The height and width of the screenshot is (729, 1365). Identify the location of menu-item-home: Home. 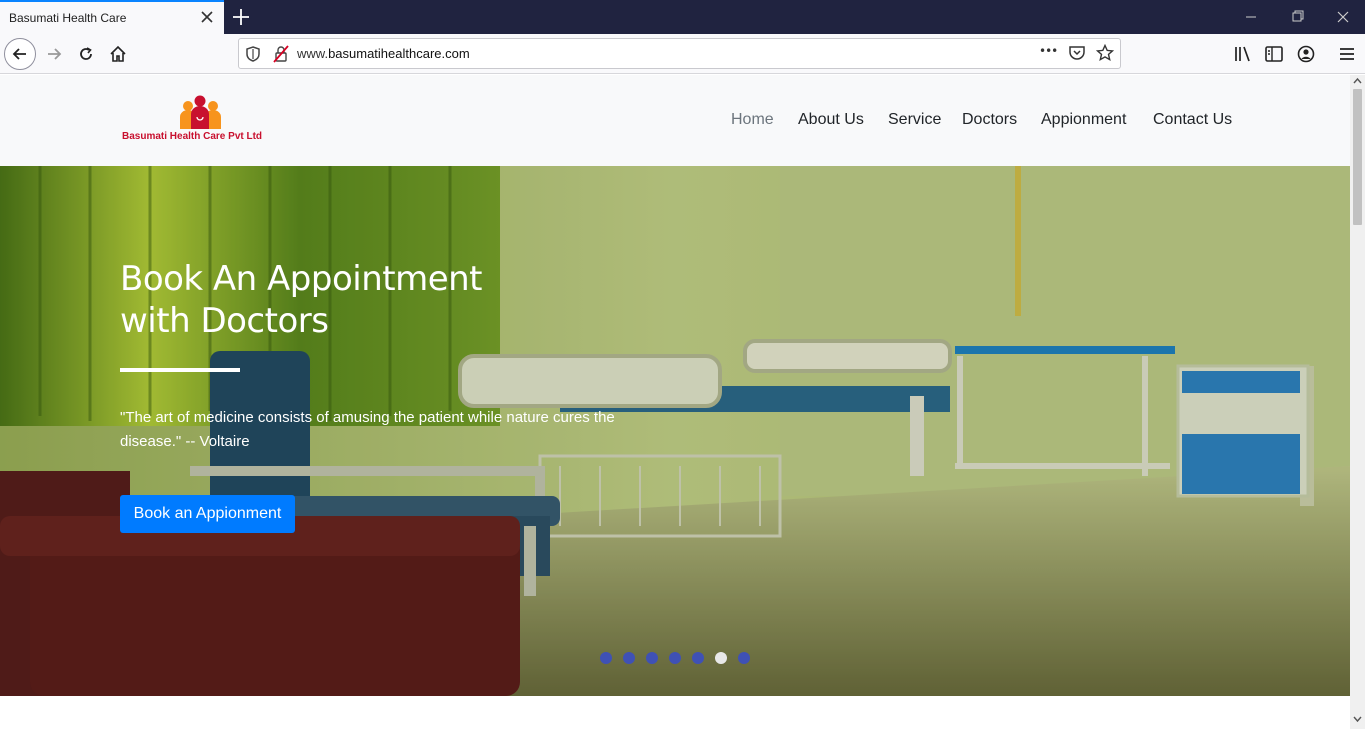
(752, 120).